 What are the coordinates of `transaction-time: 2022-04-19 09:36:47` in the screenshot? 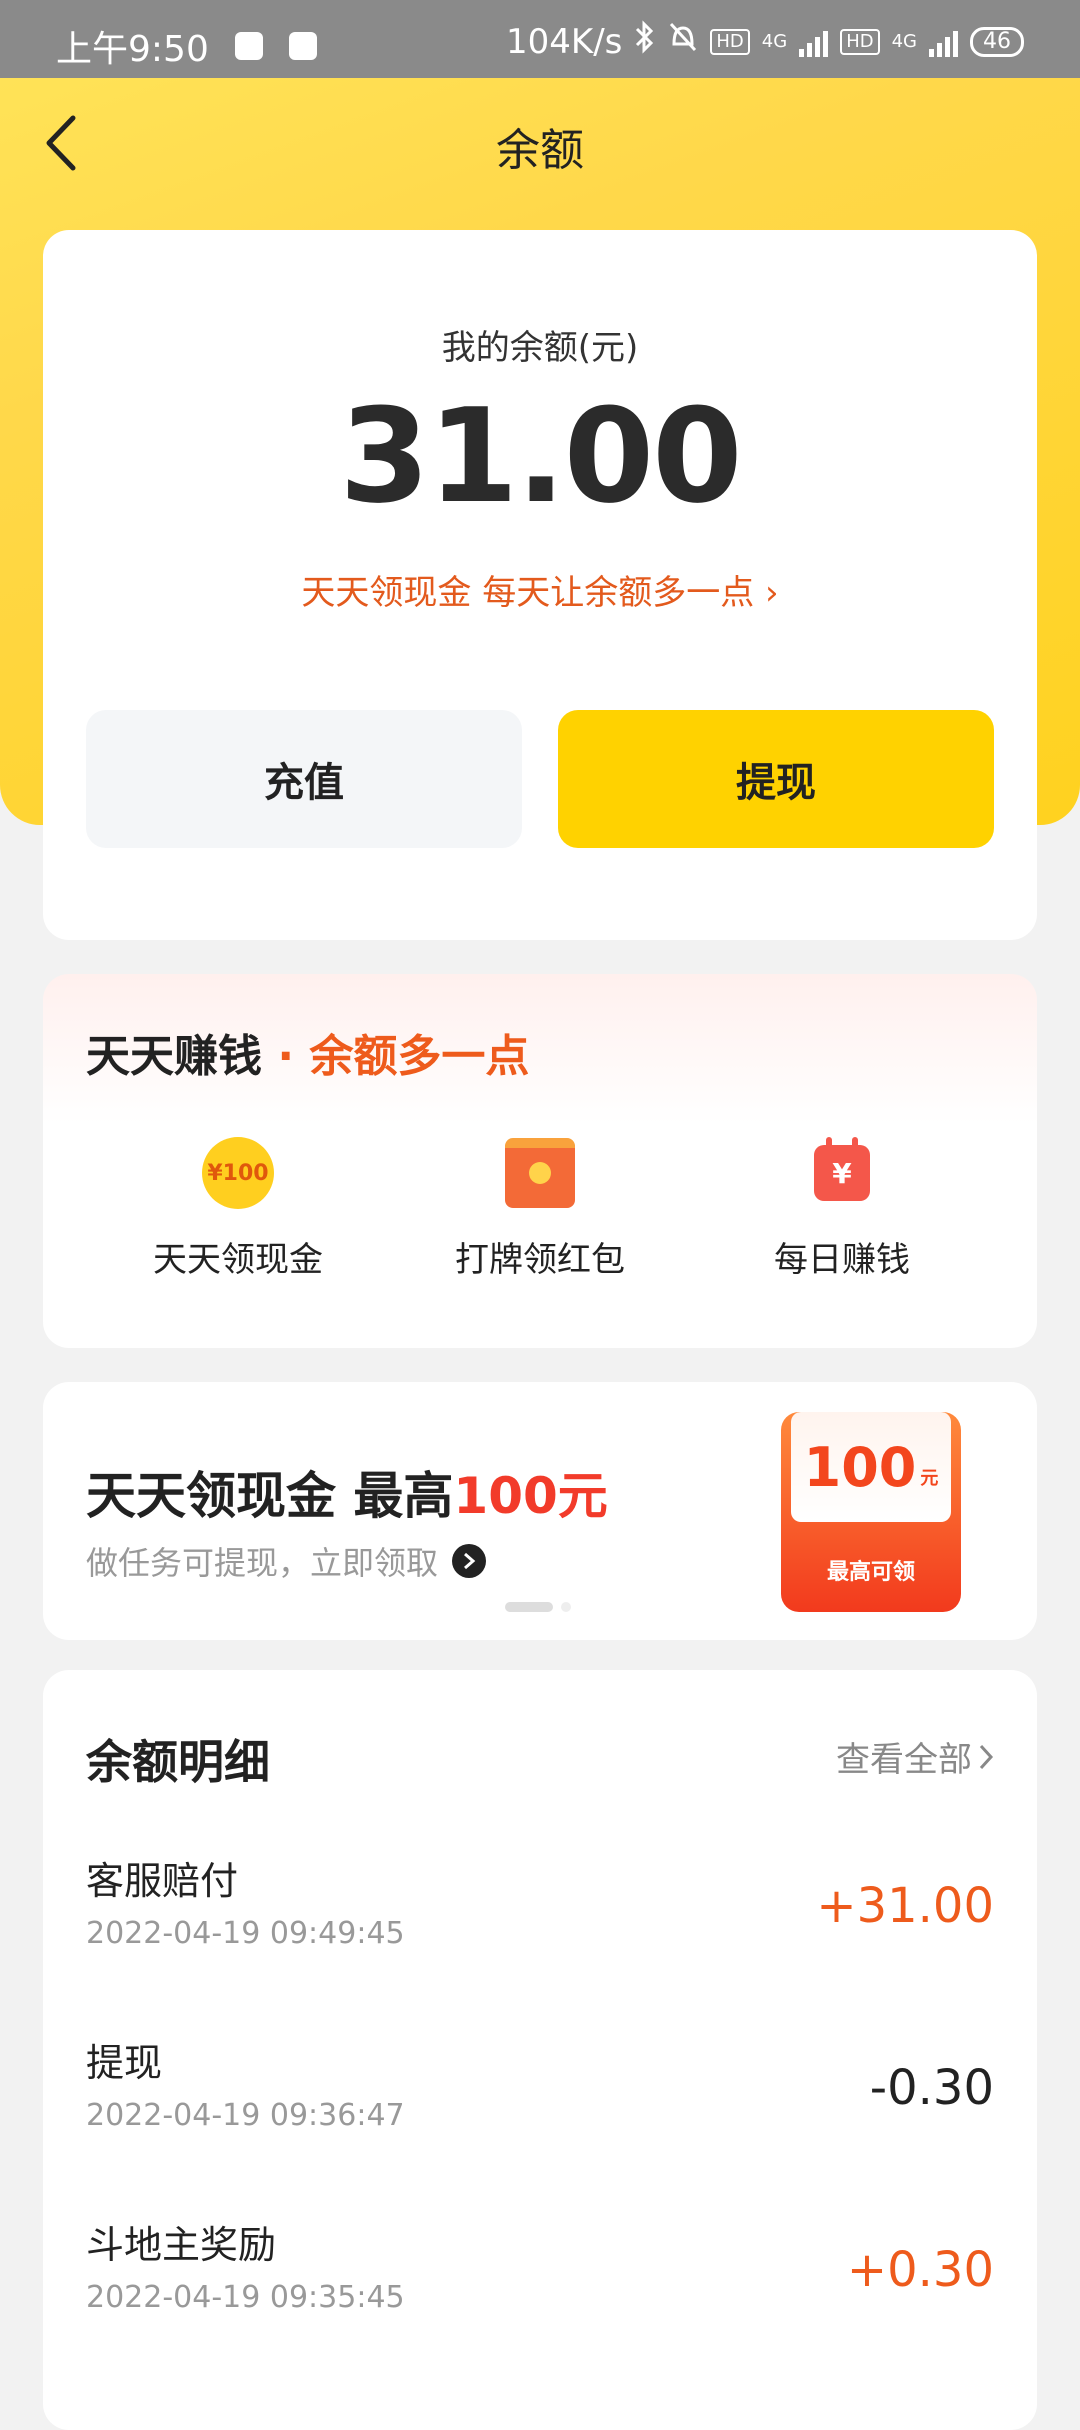 It's located at (245, 2115).